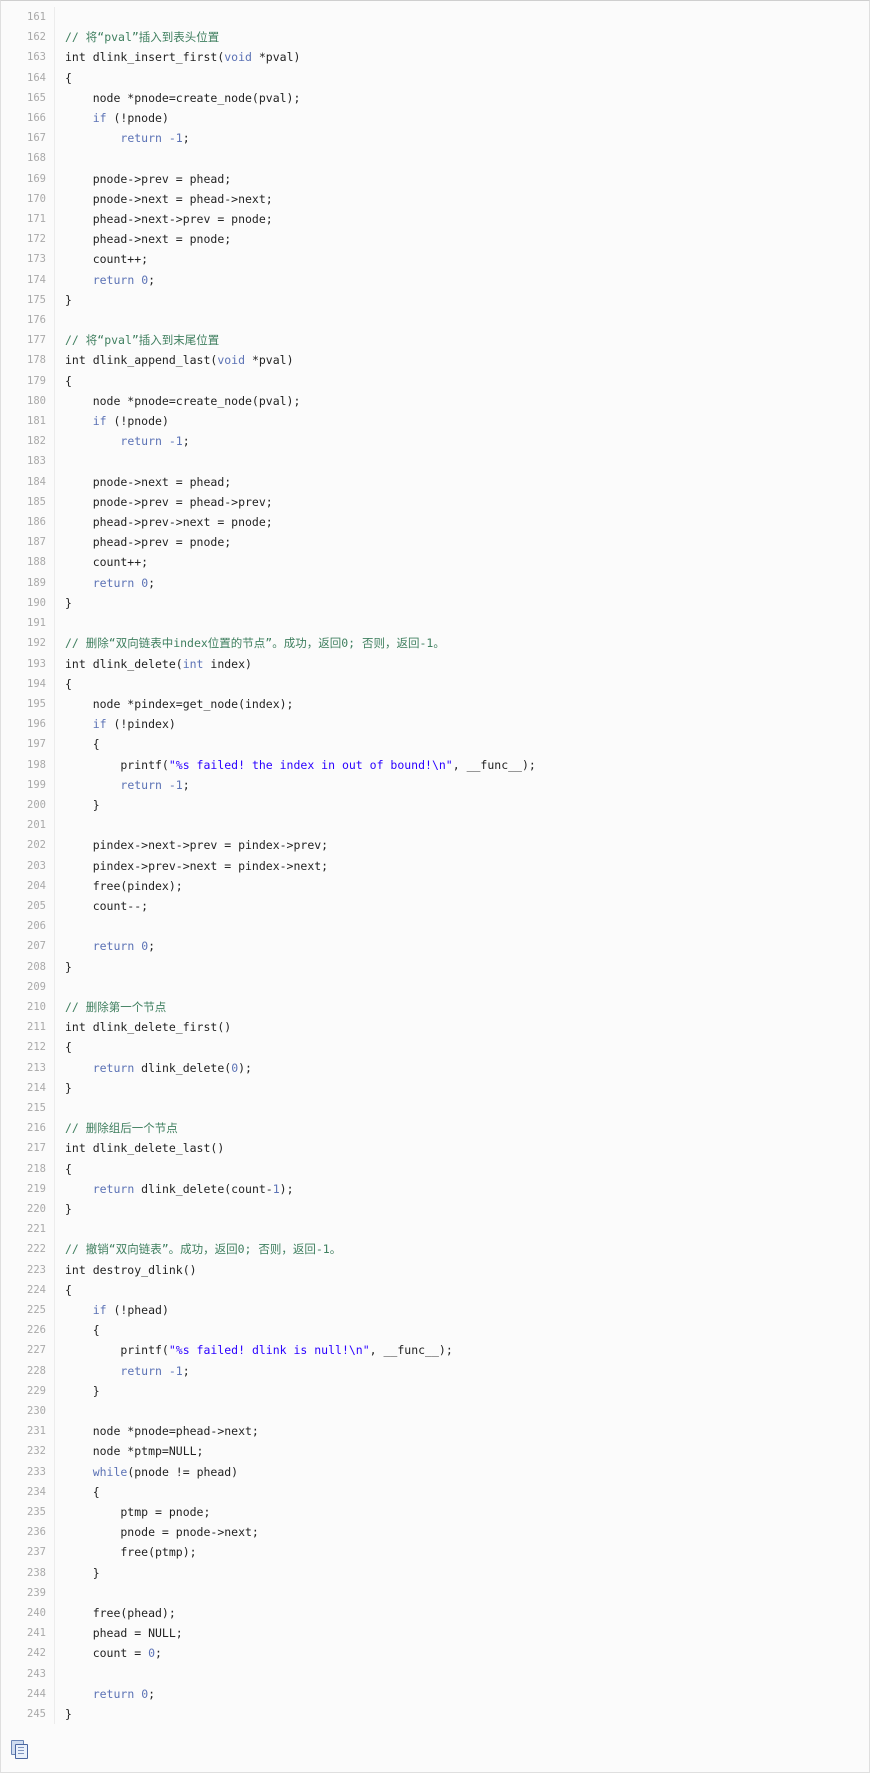 The width and height of the screenshot is (870, 1773). I want to click on token-plain: *pval), so click(276, 57).